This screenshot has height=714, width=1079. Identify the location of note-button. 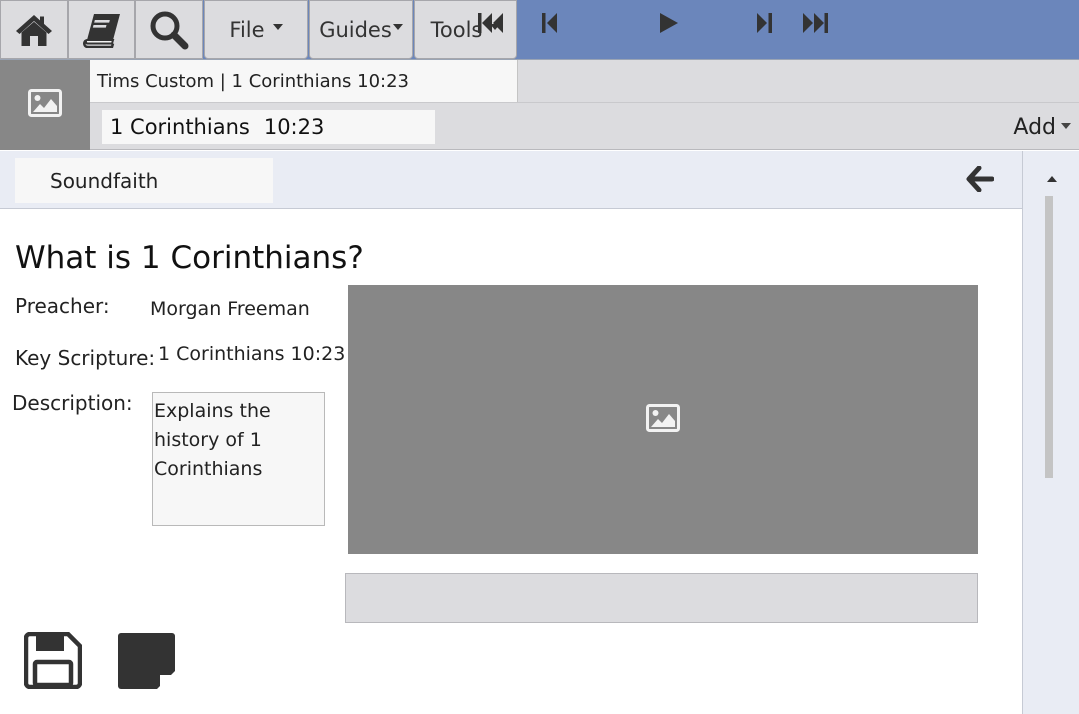
(146, 661).